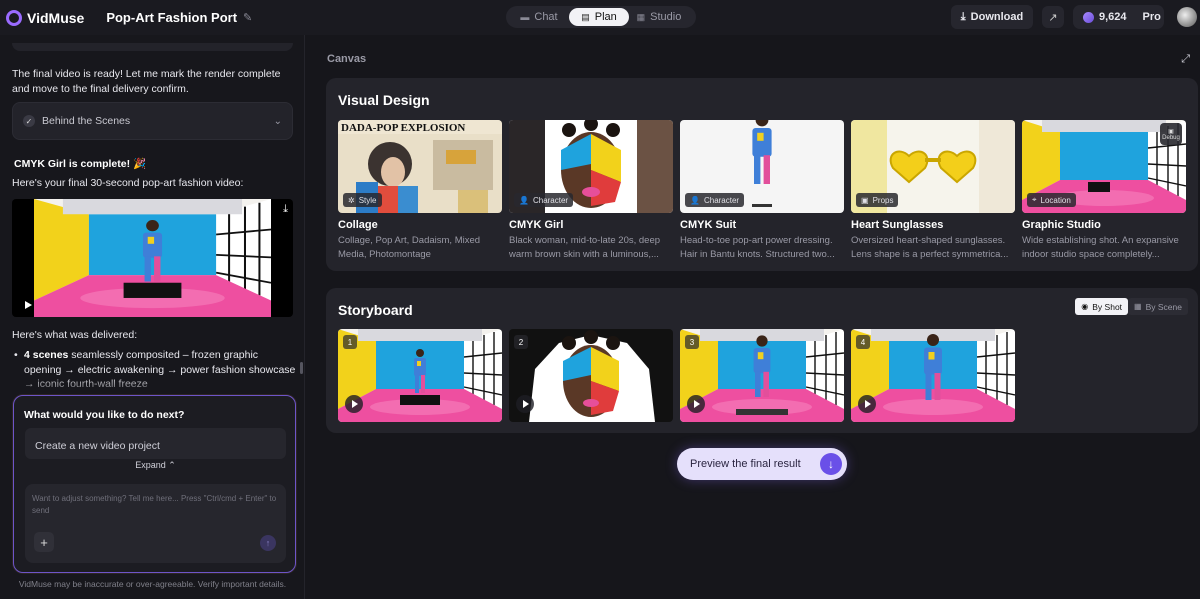  Describe the element at coordinates (521, 342) in the screenshot. I see `shot-number: 2` at that location.